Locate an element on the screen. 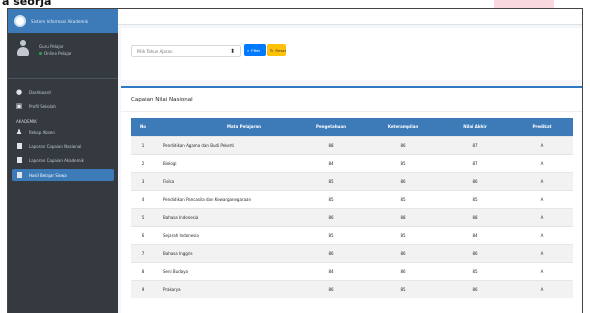 This screenshot has height=313, width=590. table-cell: Sejarah Indonesia is located at coordinates (225, 234).